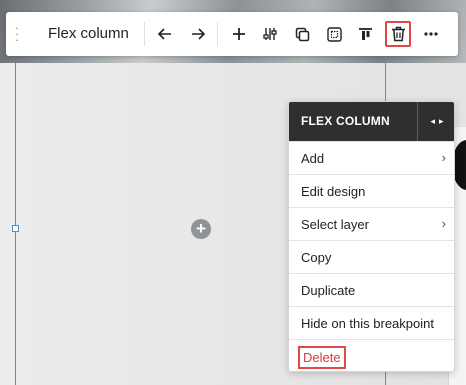  I want to click on plus-icon, so click(239, 34).